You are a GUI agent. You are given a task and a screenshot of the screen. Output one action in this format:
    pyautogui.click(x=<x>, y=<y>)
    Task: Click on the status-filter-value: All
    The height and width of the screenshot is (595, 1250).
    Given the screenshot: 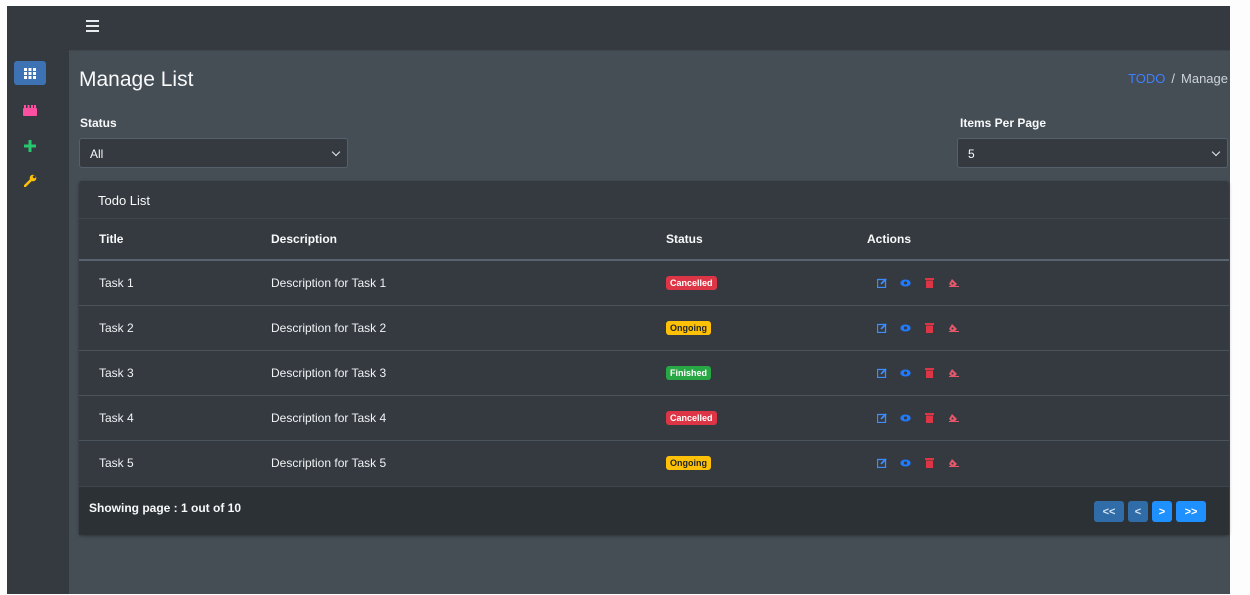 What is the action you would take?
    pyautogui.click(x=97, y=154)
    